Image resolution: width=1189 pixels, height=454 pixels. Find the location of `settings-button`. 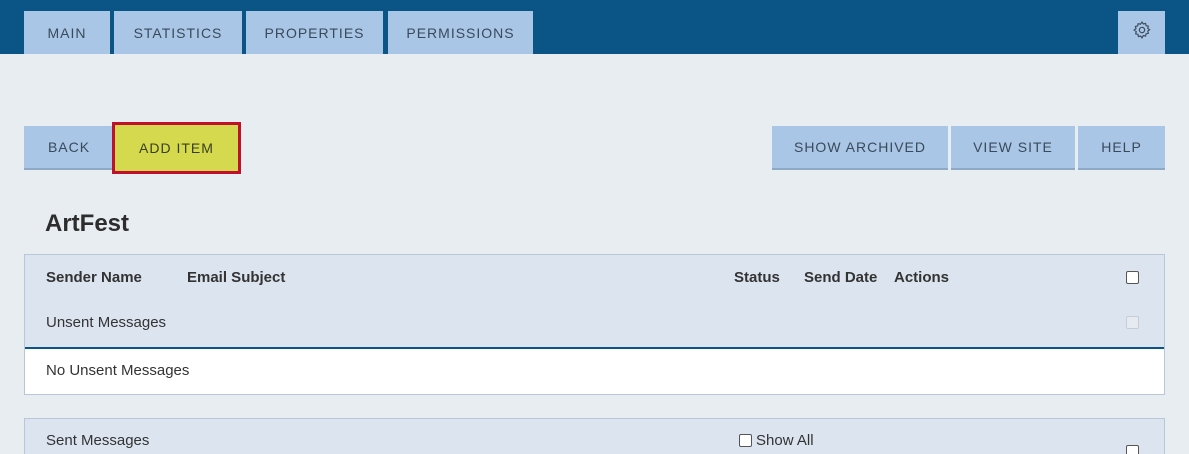

settings-button is located at coordinates (1141, 32).